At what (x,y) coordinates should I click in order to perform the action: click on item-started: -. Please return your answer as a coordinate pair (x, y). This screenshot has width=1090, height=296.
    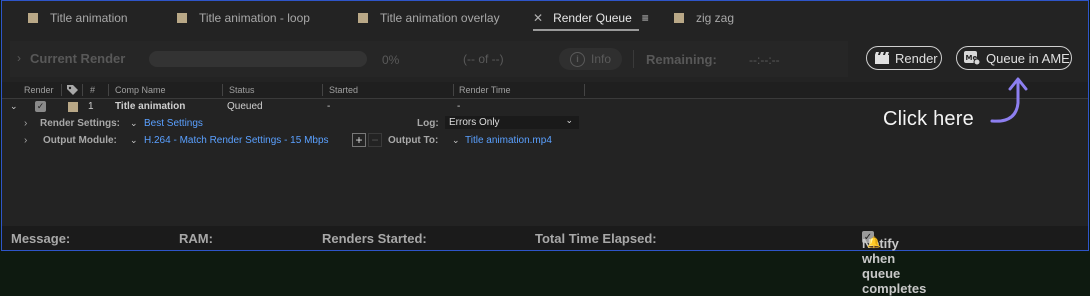
    Looking at the image, I should click on (329, 106).